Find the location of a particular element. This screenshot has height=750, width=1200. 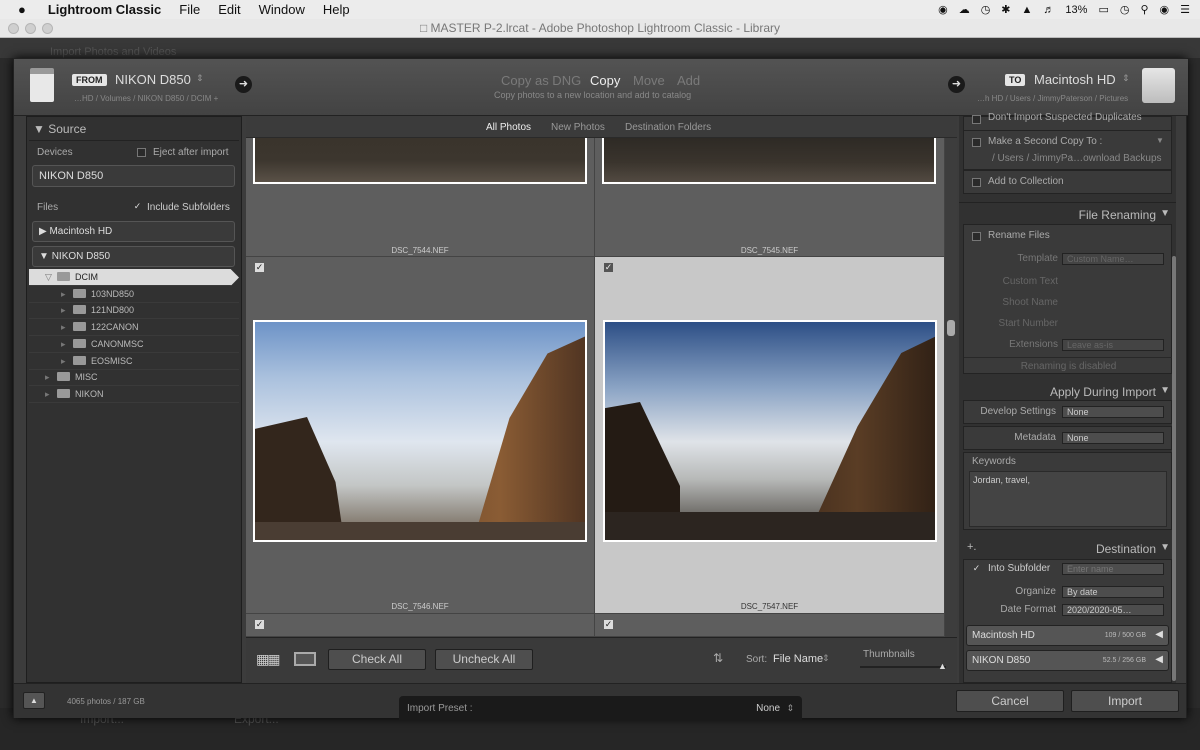

folder-item: ▸ MISC is located at coordinates (134, 378).